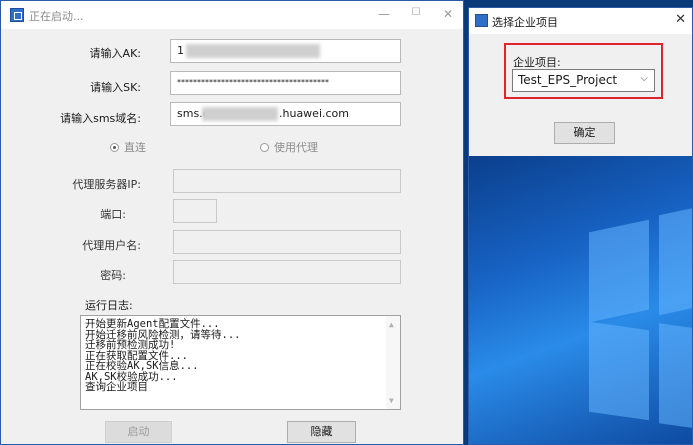 Image resolution: width=693 pixels, height=445 pixels. Describe the element at coordinates (321, 432) in the screenshot. I see `hide-button: 隐藏` at that location.